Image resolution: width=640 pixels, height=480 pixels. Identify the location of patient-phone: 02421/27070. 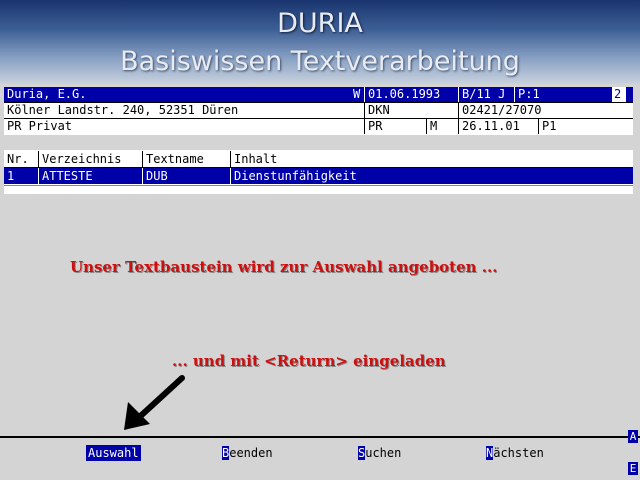
(545, 110).